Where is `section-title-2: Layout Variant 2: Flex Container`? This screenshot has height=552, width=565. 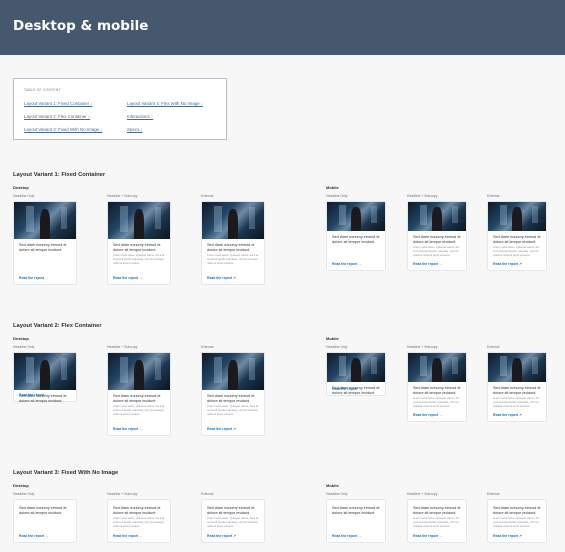
section-title-2: Layout Variant 2: Flex Container is located at coordinates (57, 326).